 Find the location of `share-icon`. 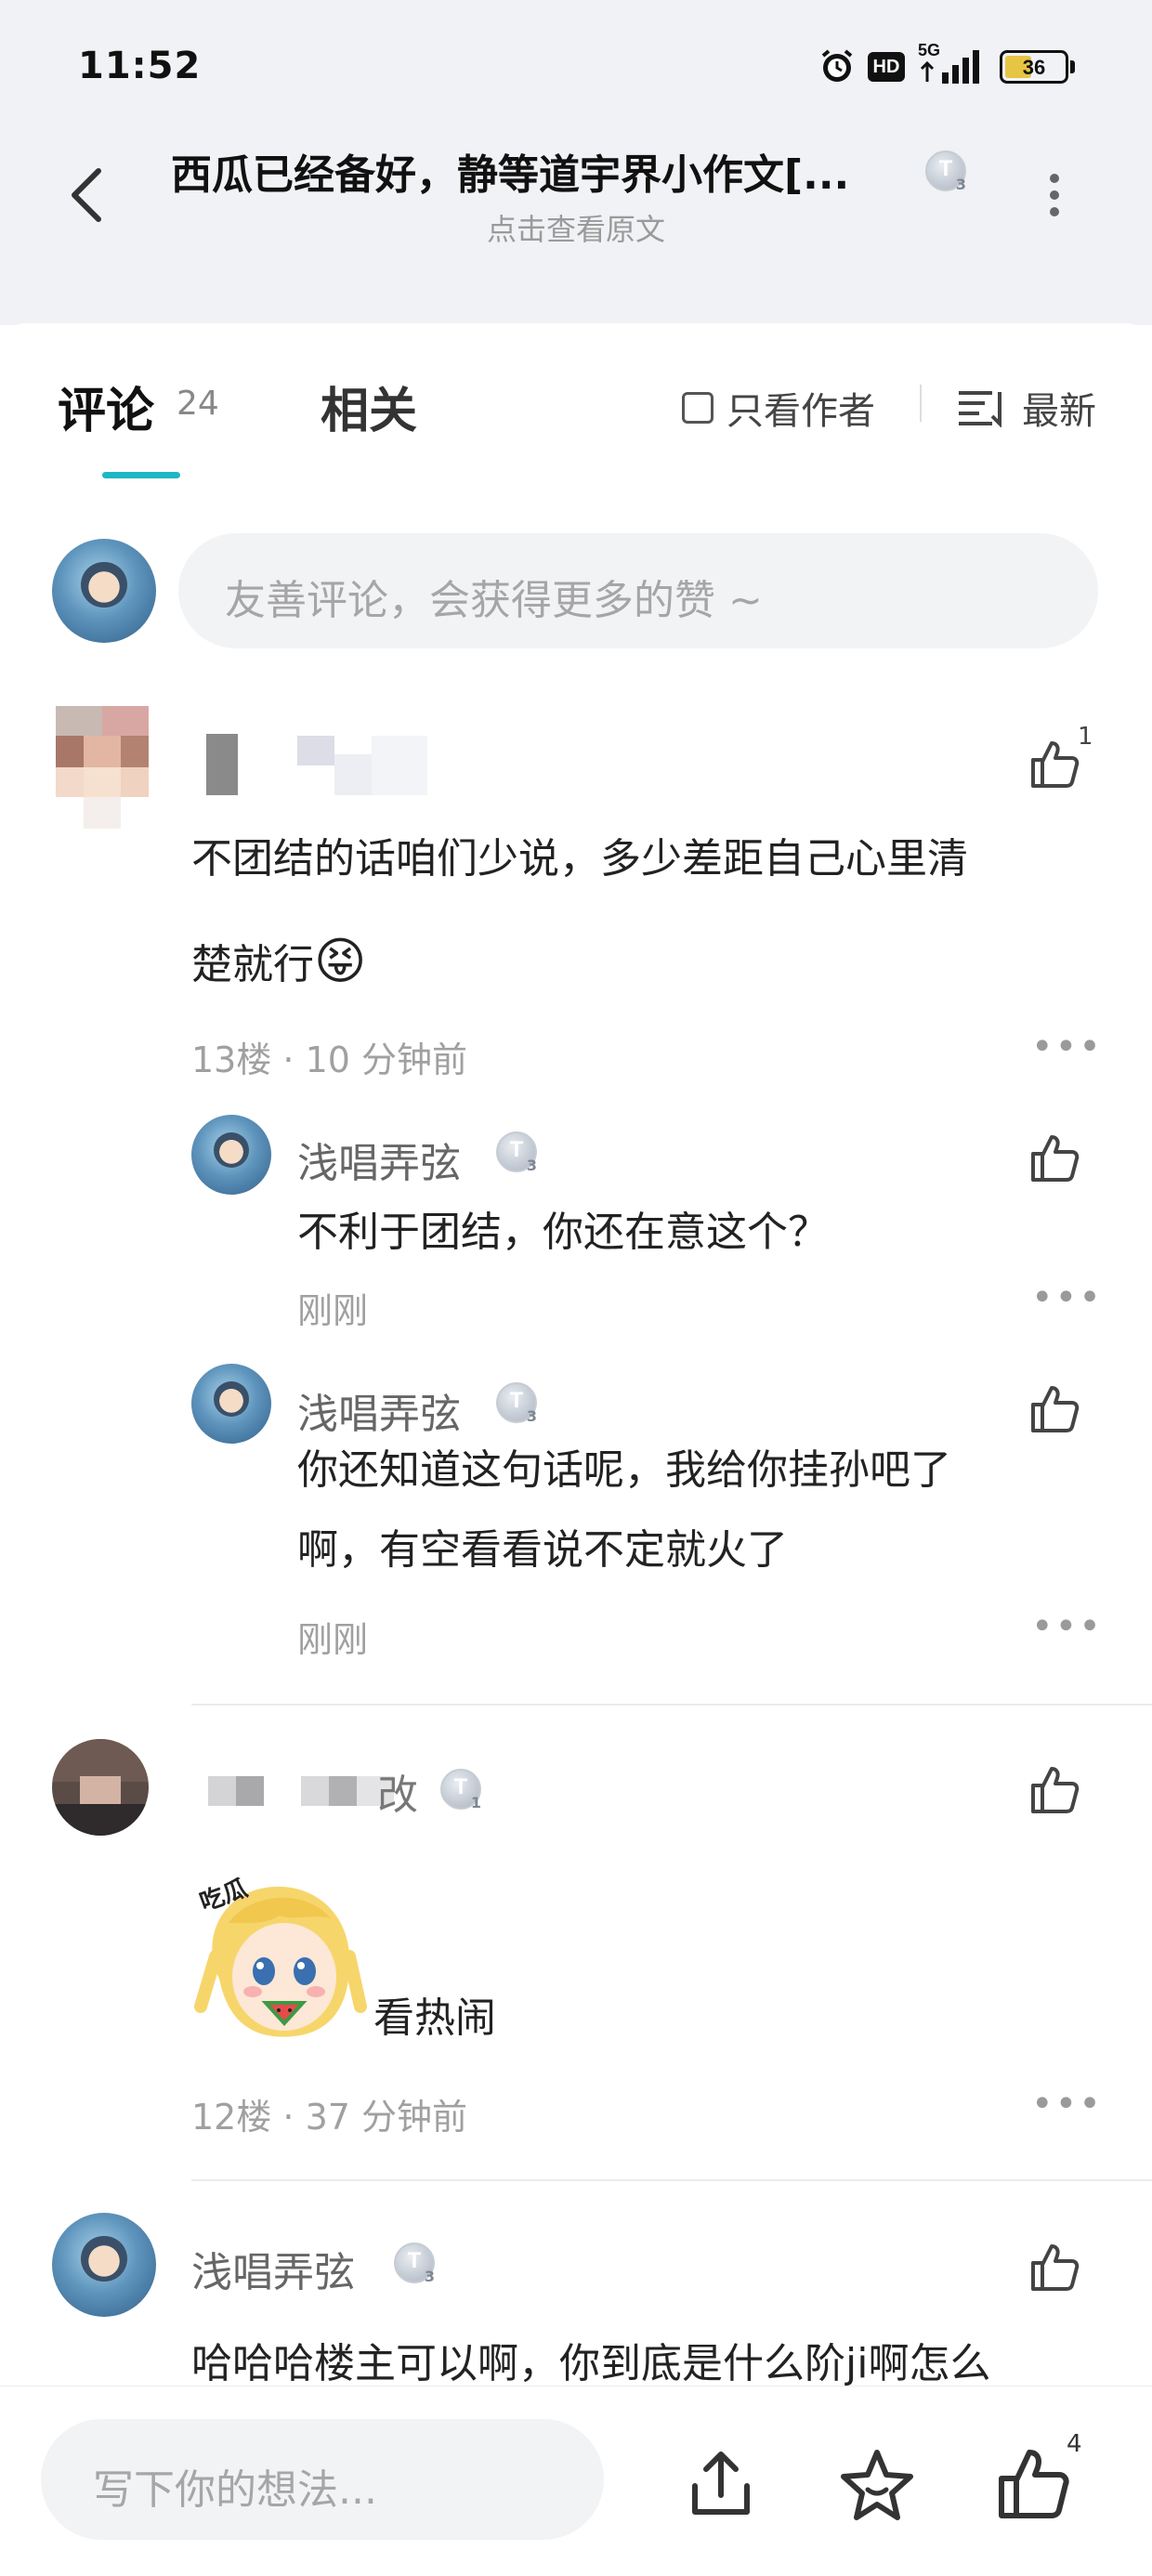

share-icon is located at coordinates (721, 2483).